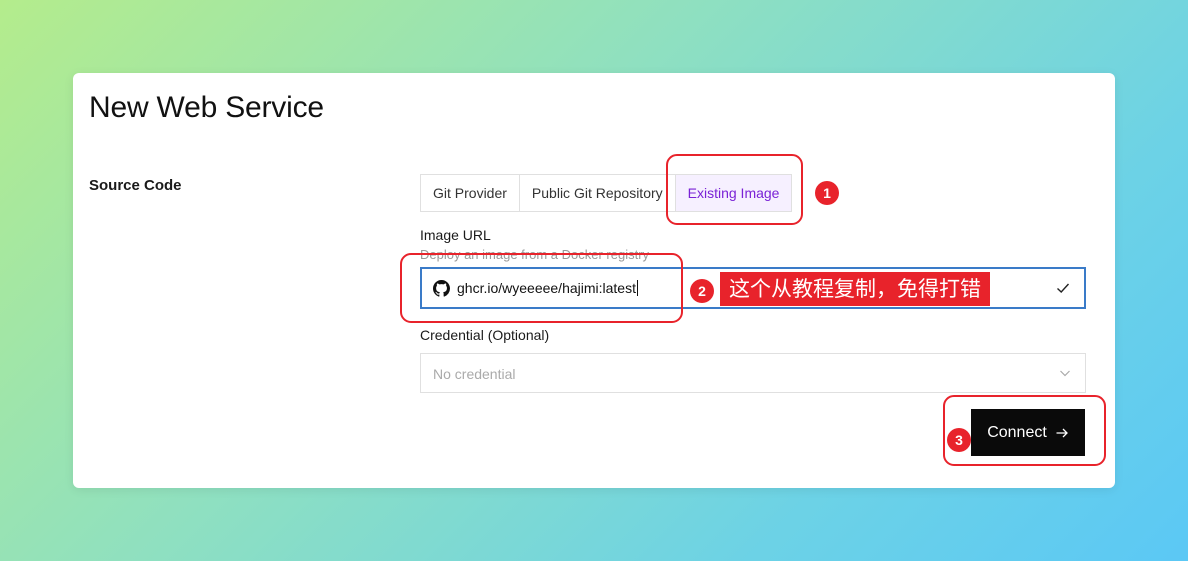  What do you see at coordinates (753, 373) in the screenshot?
I see `credential-select: No credential` at bounding box center [753, 373].